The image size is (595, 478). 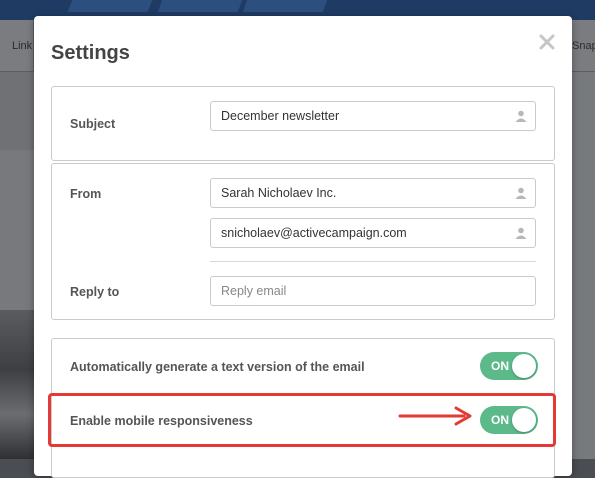 What do you see at coordinates (280, 116) in the screenshot?
I see `subject-value: December newsletter` at bounding box center [280, 116].